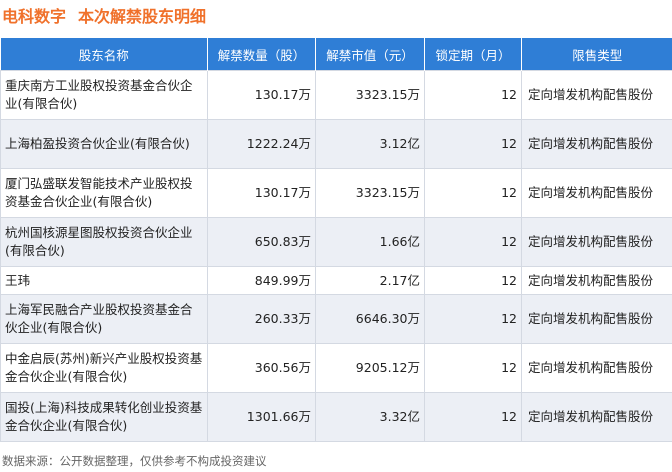 The height and width of the screenshot is (472, 672). Describe the element at coordinates (370, 417) in the screenshot. I see `unlock-value: 3.32亿` at that location.